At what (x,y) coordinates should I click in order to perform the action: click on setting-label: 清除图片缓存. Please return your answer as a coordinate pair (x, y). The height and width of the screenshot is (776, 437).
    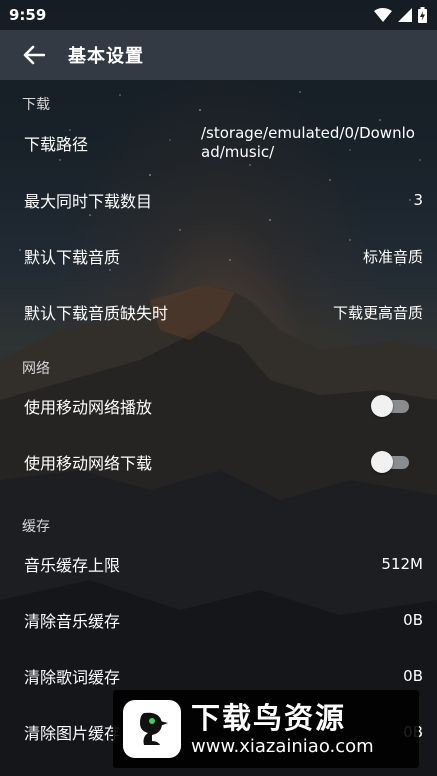
    Looking at the image, I should click on (72, 733).